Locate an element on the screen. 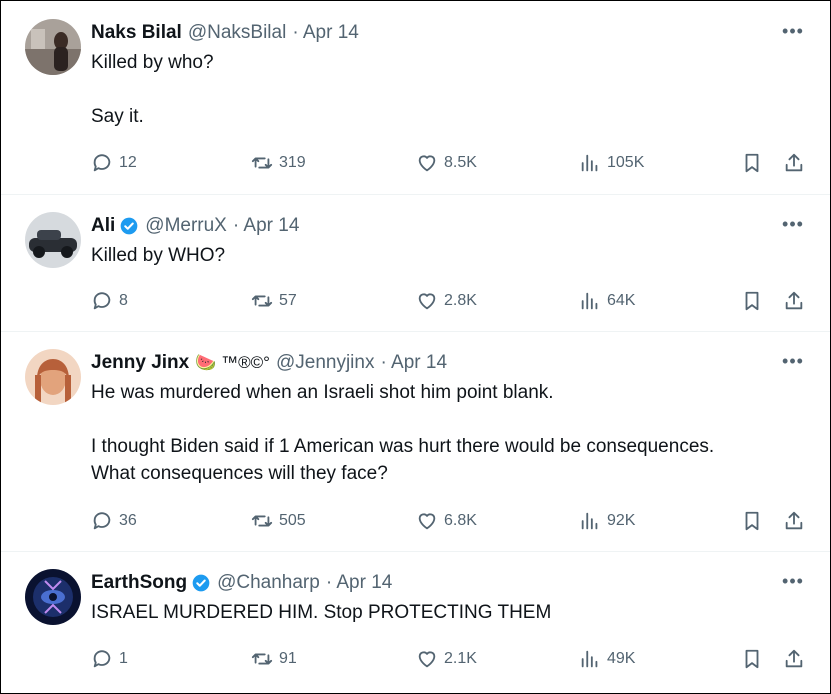  retweet-button: 319 is located at coordinates (278, 163).